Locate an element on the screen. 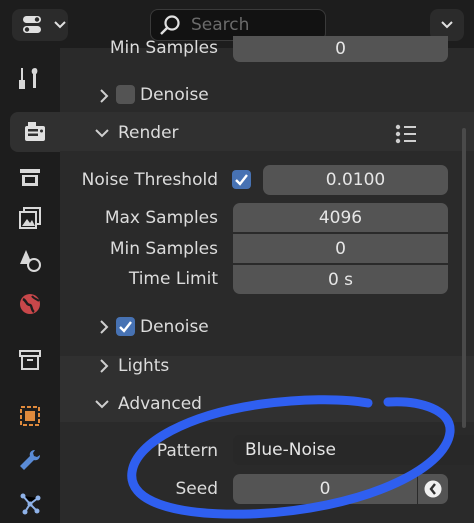 The height and width of the screenshot is (523, 474). camera-back-icon is located at coordinates (35, 131).